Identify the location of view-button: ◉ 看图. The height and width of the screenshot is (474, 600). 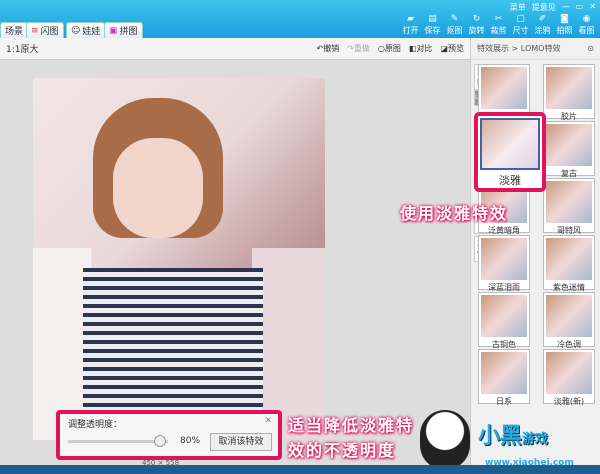
(586, 25).